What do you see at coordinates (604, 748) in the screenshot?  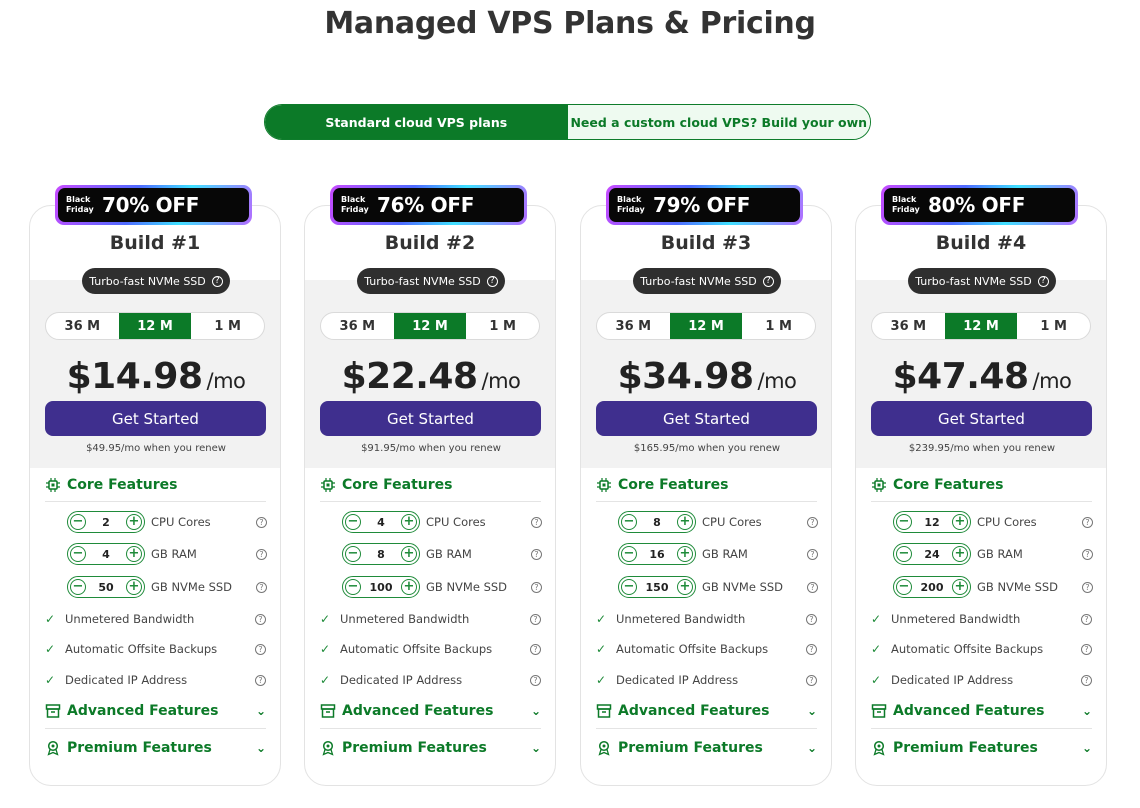 I see `award-icon` at bounding box center [604, 748].